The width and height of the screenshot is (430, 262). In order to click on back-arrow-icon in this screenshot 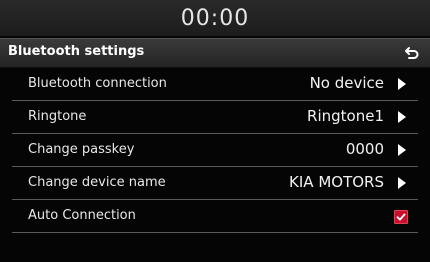, I will do `click(412, 53)`.